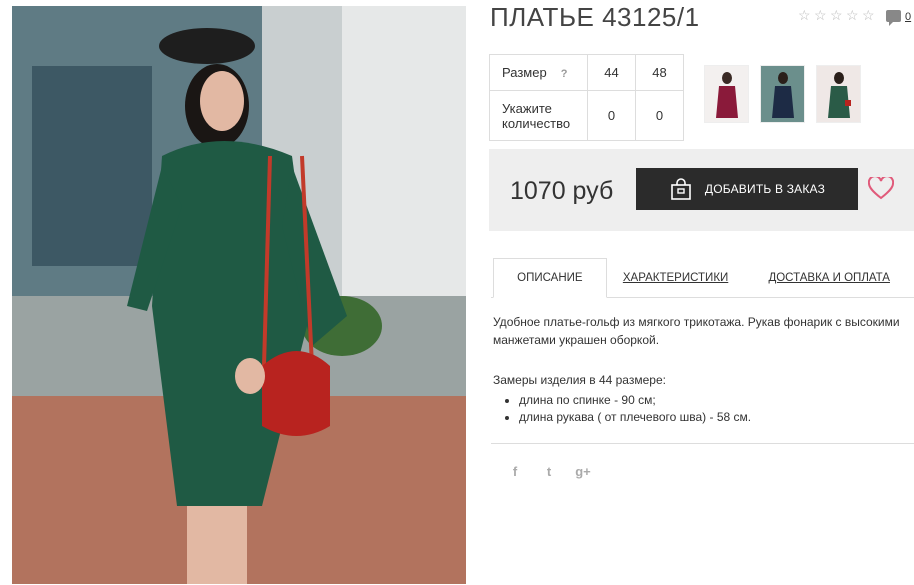 This screenshot has width=914, height=585. I want to click on thumbnail-navy, so click(782, 94).